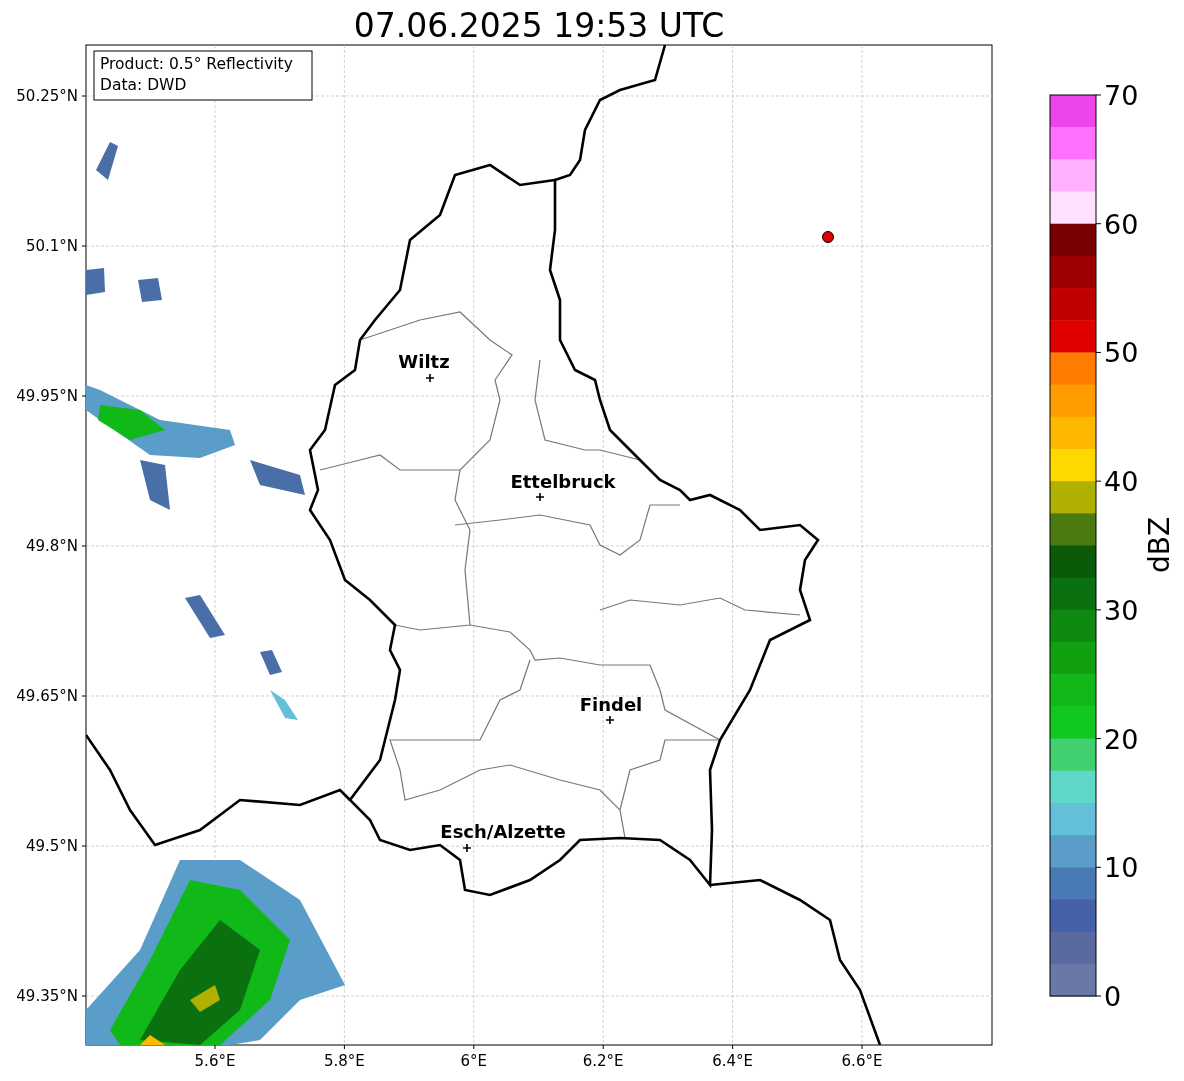 The width and height of the screenshot is (1184, 1081). Describe the element at coordinates (603, 1061) in the screenshot. I see `longitude-label: 6.2°E` at that location.